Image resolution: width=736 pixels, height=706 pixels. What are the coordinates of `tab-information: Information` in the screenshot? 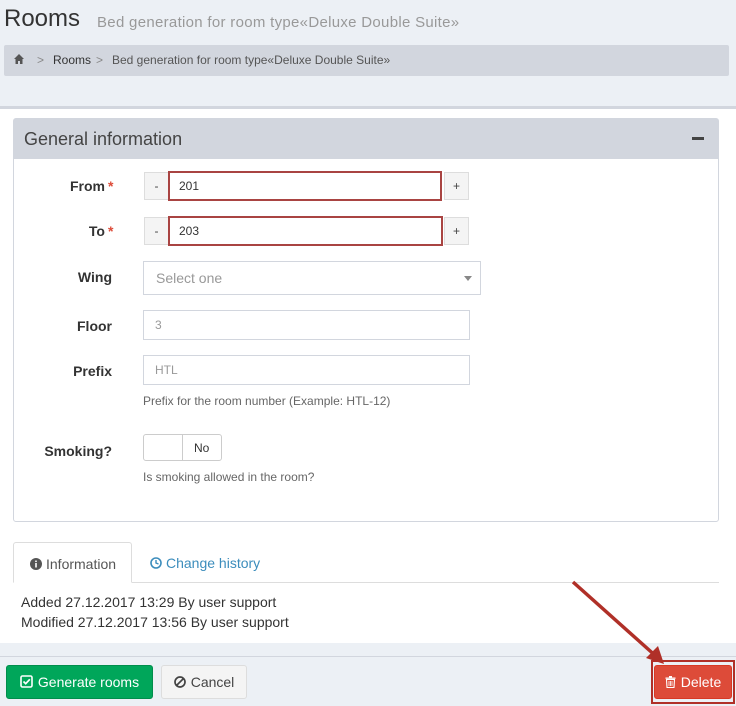 It's located at (72, 562).